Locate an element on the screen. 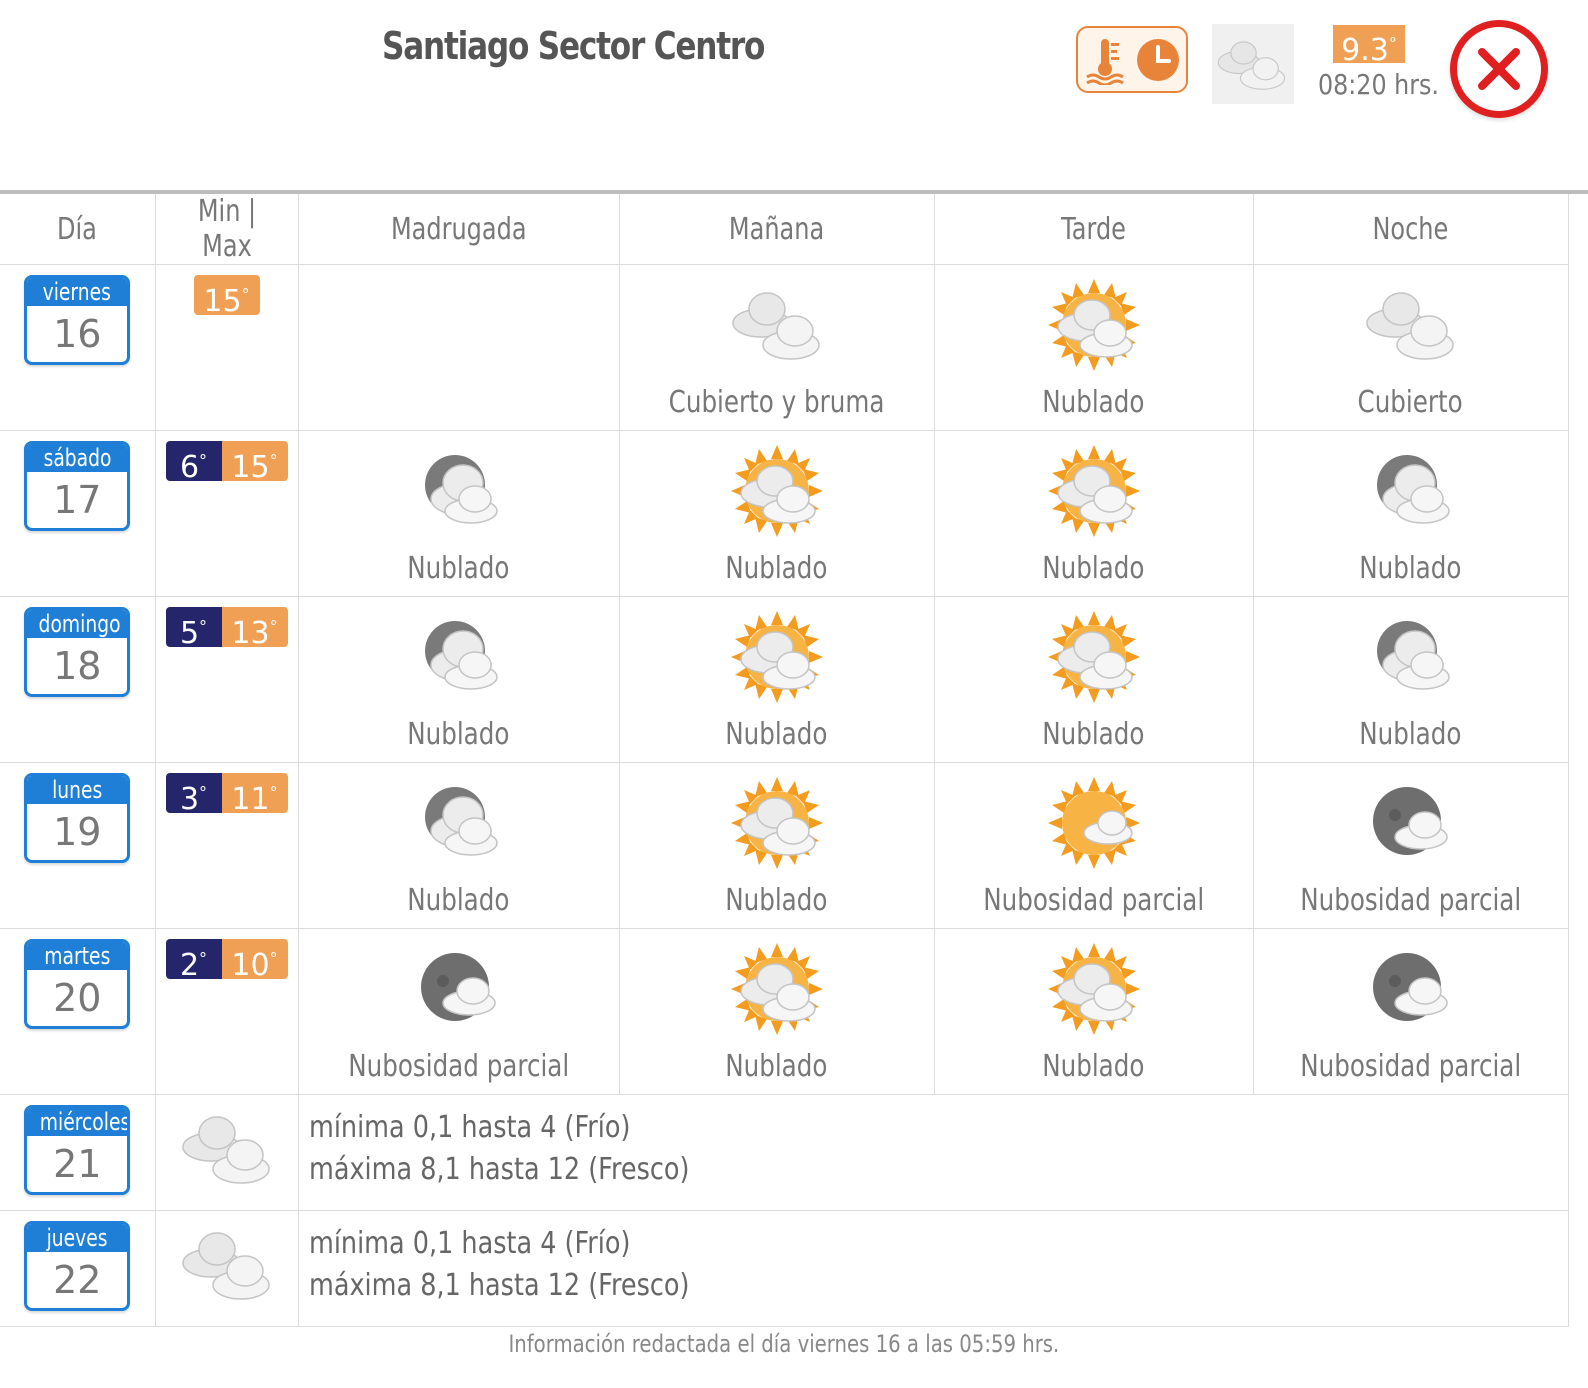  day-cell: jueves 22 is located at coordinates (78, 1268).